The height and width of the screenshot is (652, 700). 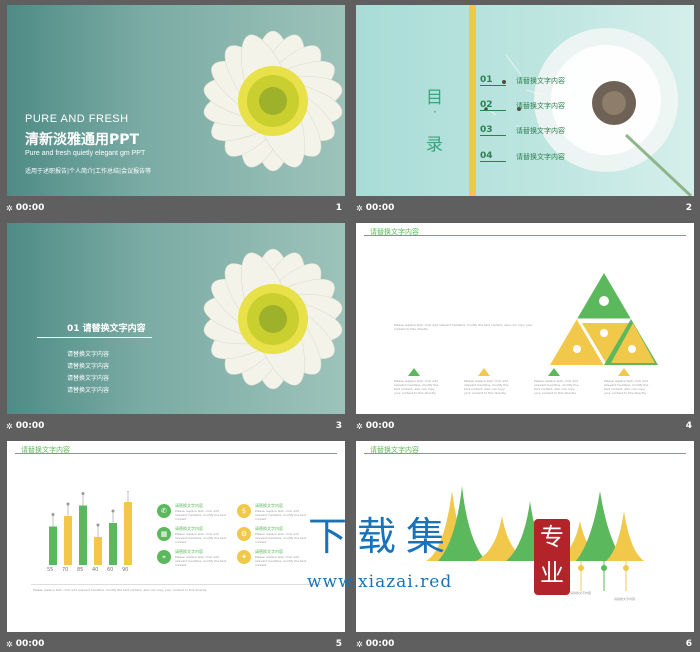 I want to click on thumb-bar-5: ✲ 00:00 5, so click(x=175, y=644).